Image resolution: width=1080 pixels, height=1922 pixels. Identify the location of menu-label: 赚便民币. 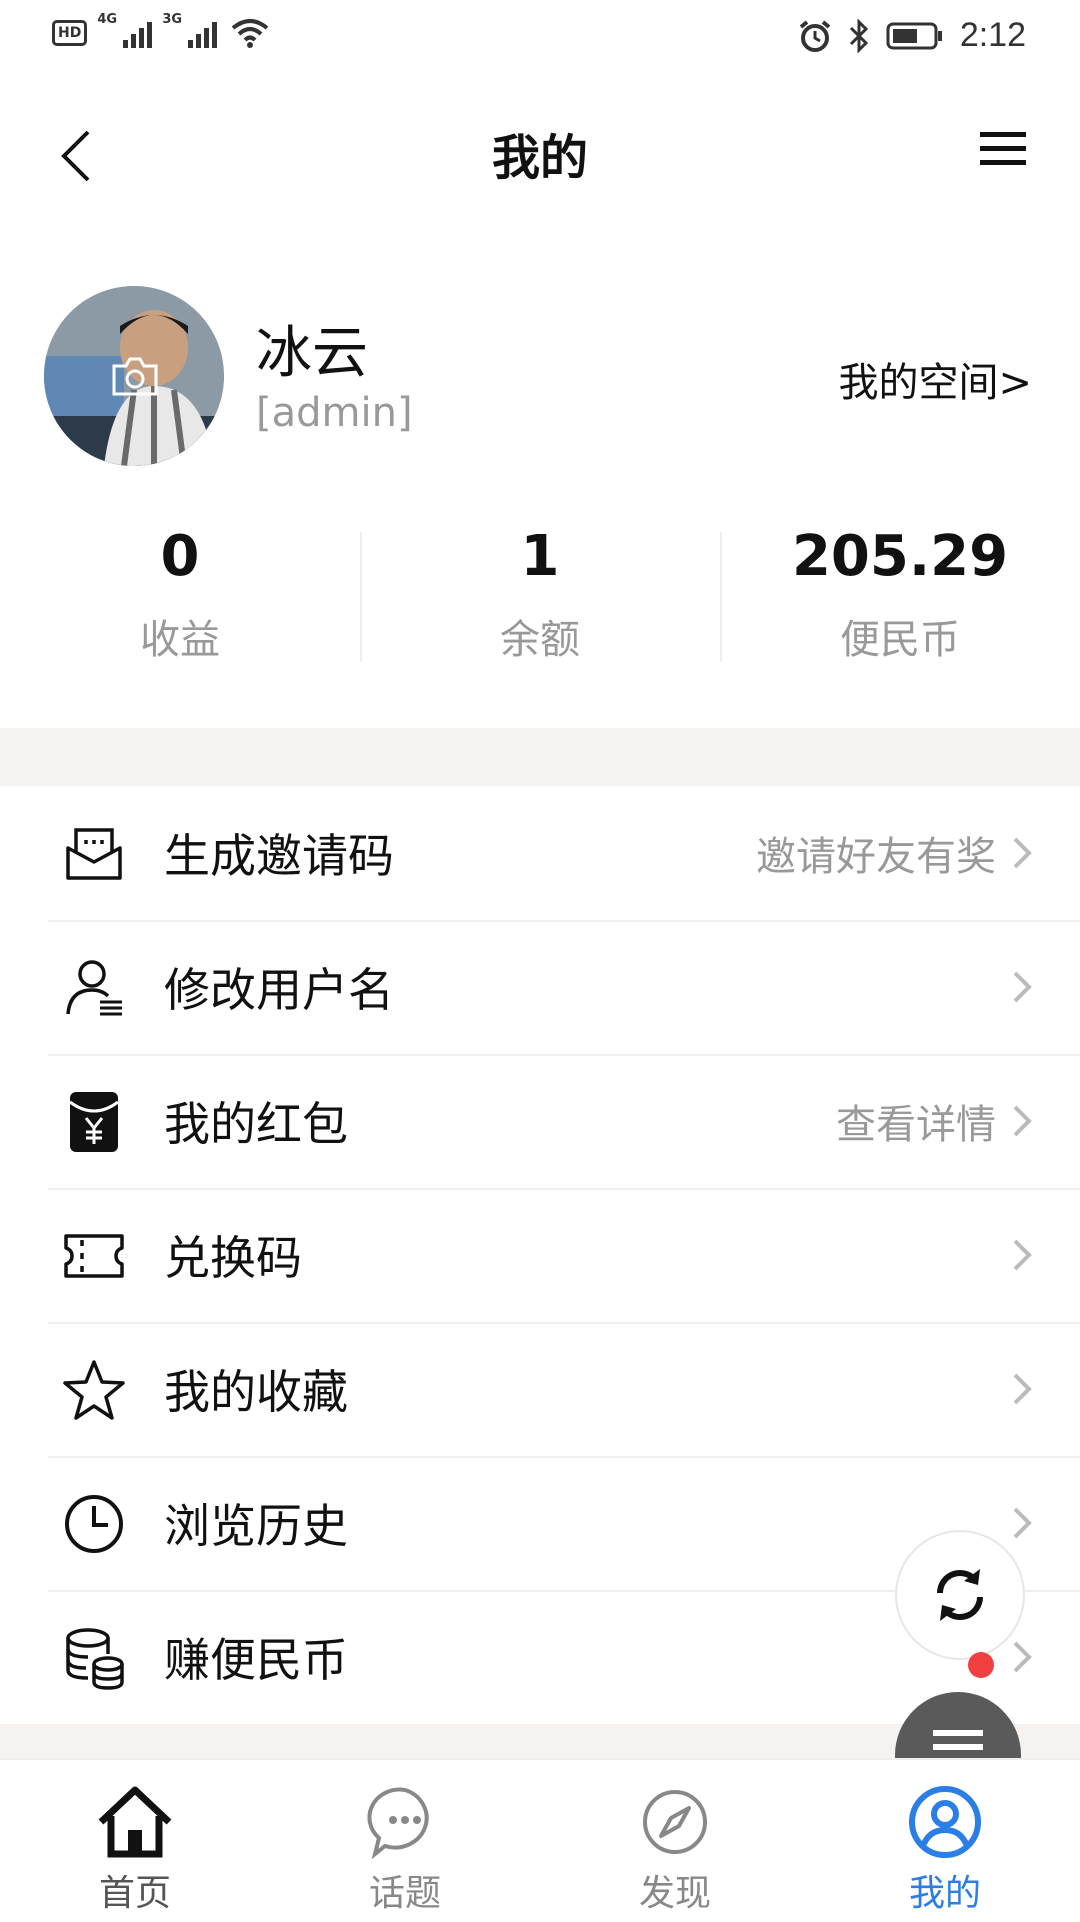
(256, 1660).